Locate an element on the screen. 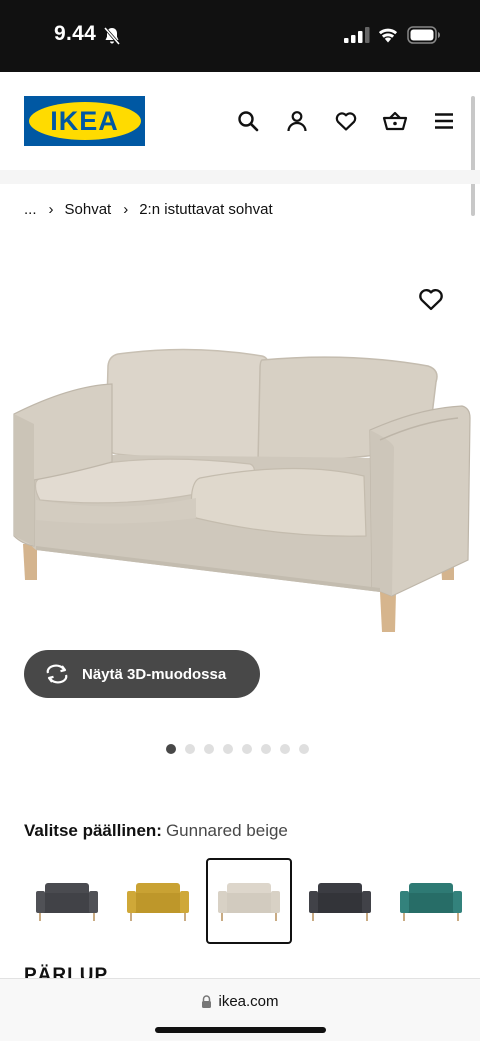  cover-selection-label: Valitse päällinen: Gunnared beige is located at coordinates (156, 831).